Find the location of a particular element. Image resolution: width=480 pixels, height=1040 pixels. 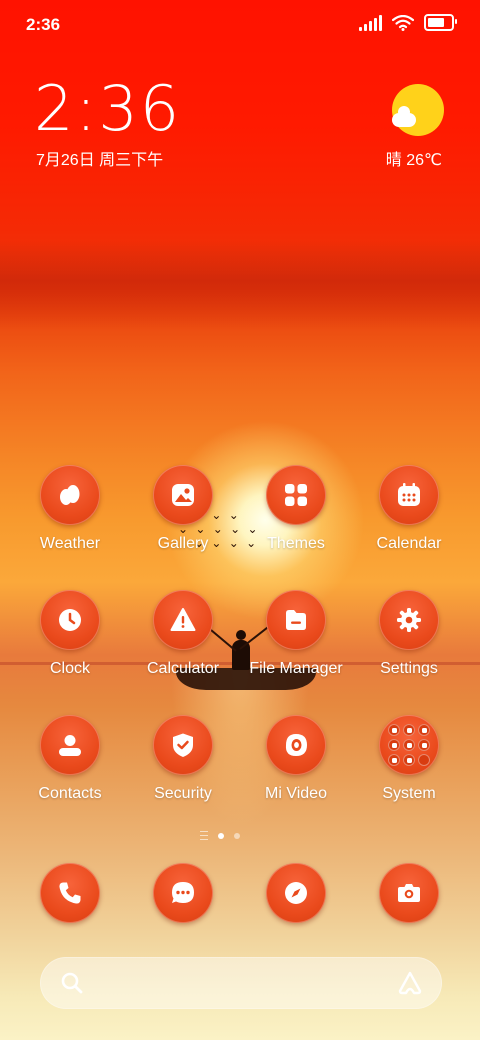

cloud-icon is located at coordinates (404, 116).